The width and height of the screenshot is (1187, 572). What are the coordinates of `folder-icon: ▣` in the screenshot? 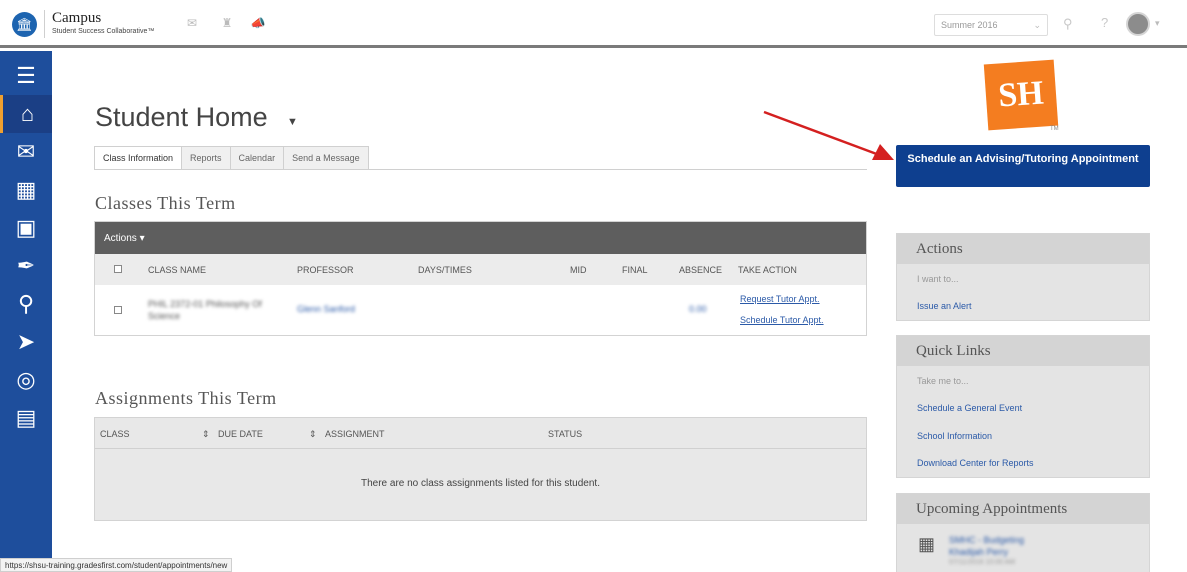 It's located at (26, 228).